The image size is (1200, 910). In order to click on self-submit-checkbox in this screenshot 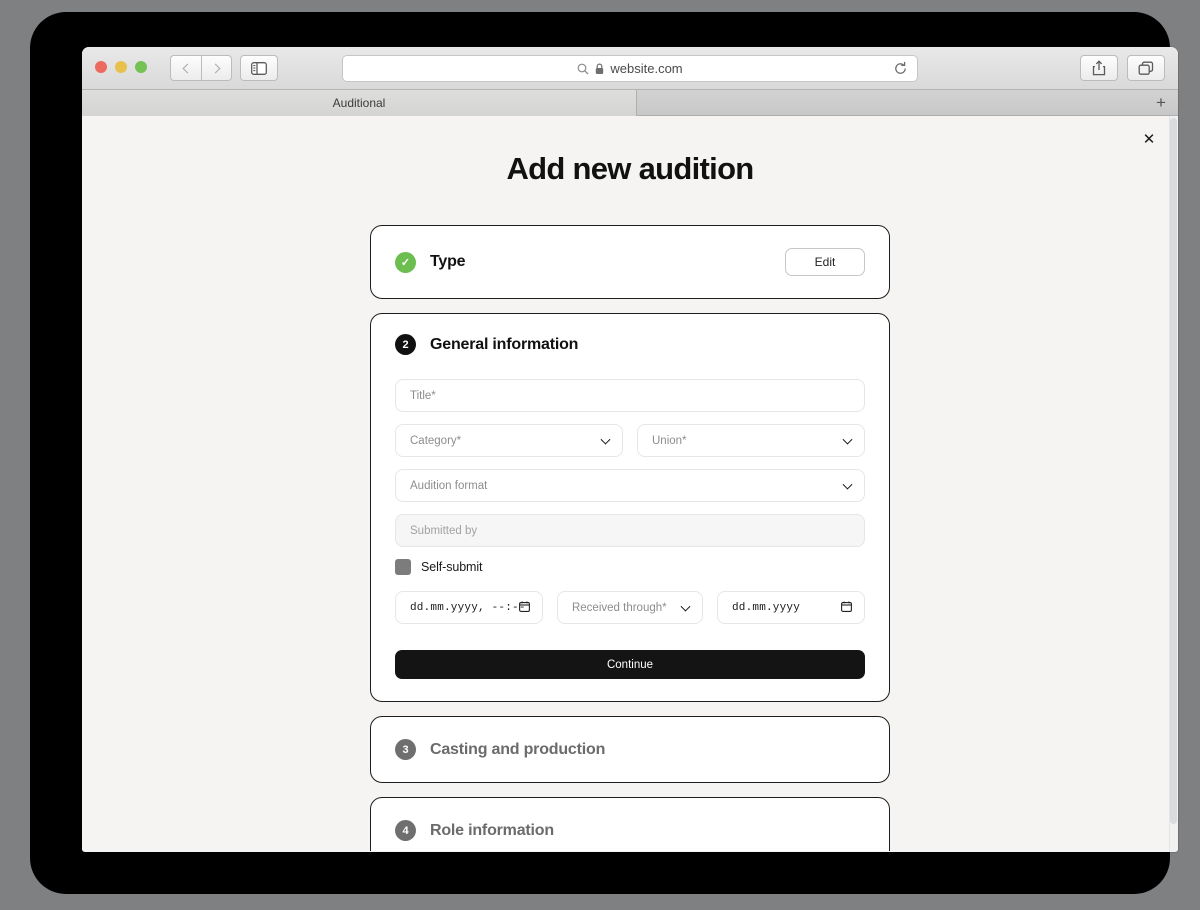, I will do `click(403, 567)`.